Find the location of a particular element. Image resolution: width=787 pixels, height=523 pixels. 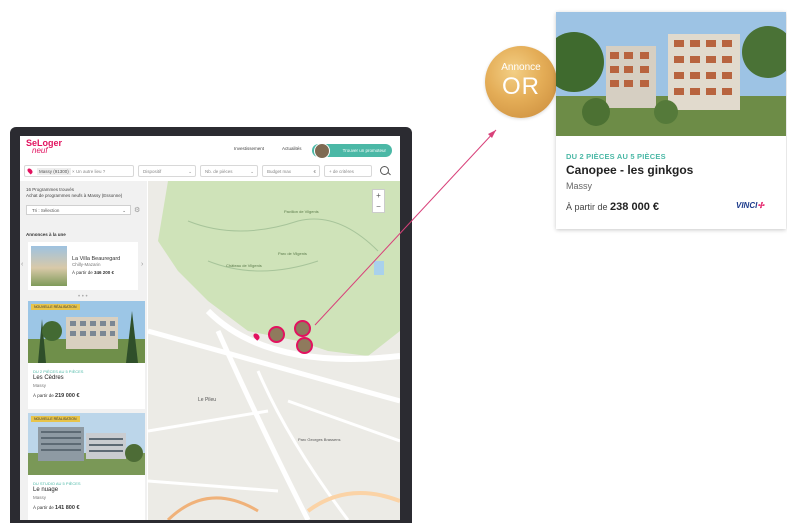

vinci-logo: VINCI✢ is located at coordinates (750, 205).